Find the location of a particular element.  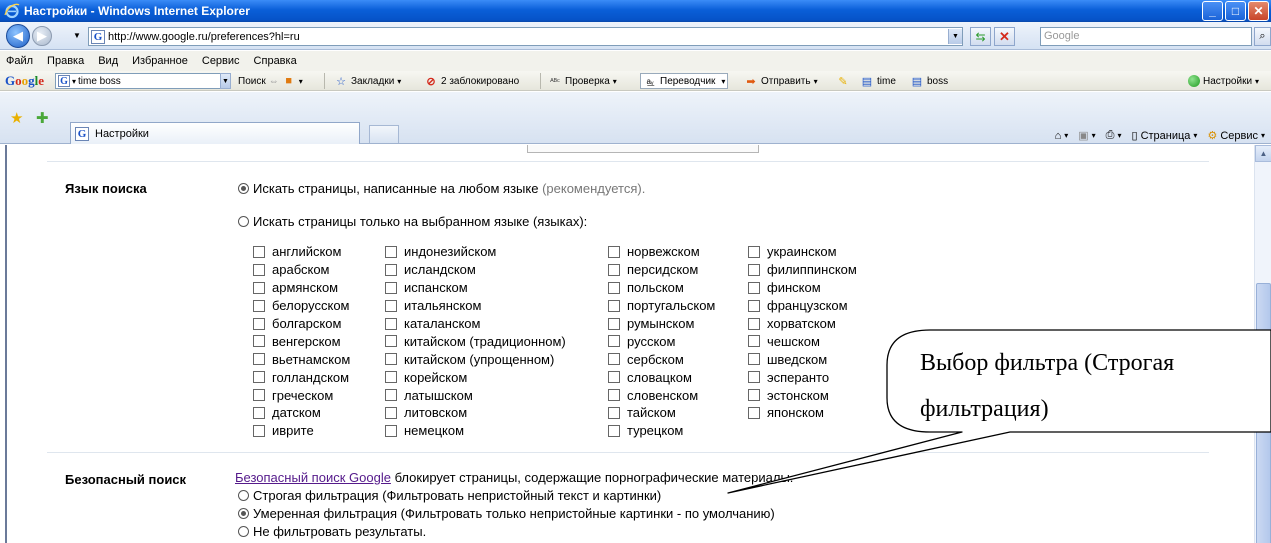

language-checkbox: иврите is located at coordinates (301, 431).